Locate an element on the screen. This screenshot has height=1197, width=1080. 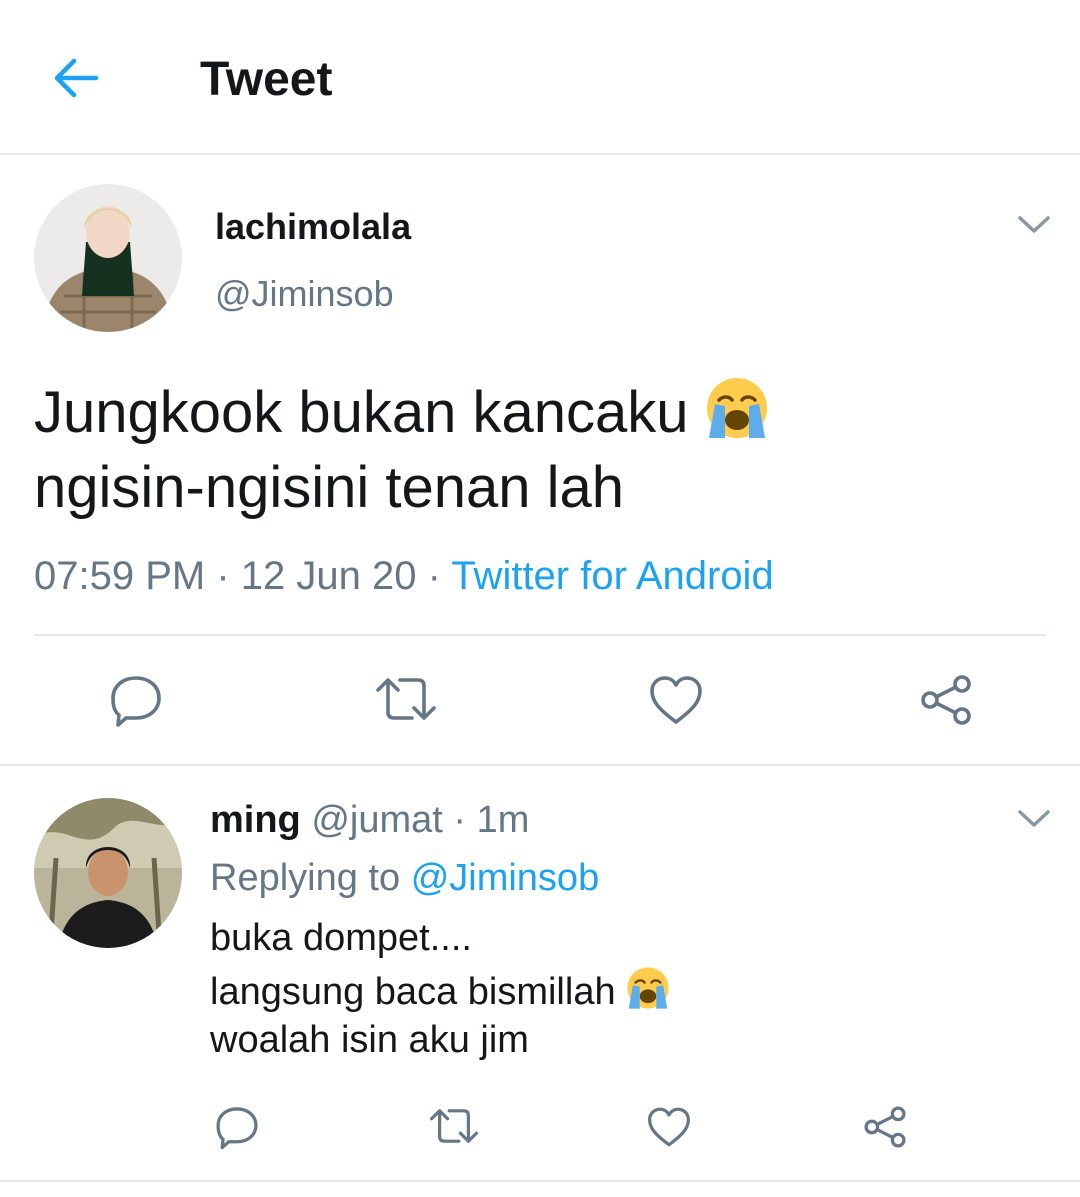
reply-reply-button is located at coordinates (237, 1127).